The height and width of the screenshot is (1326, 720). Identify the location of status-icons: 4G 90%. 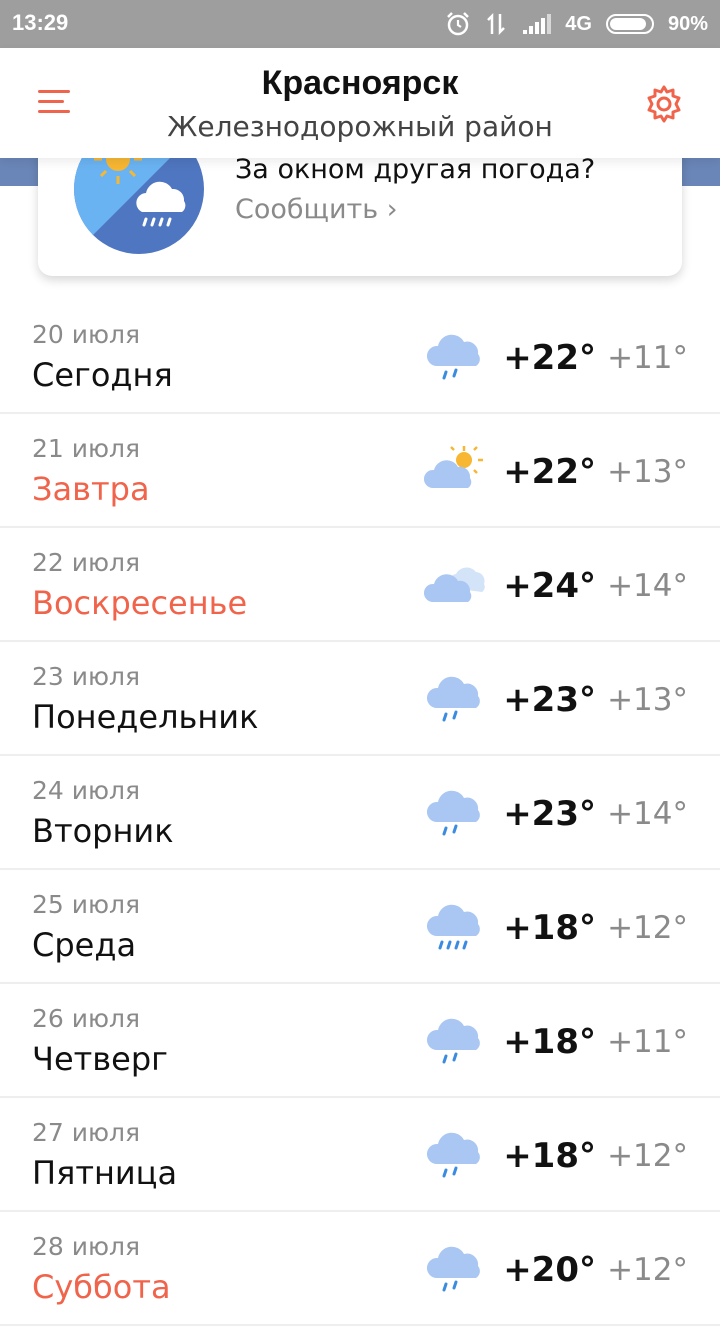
(576, 24).